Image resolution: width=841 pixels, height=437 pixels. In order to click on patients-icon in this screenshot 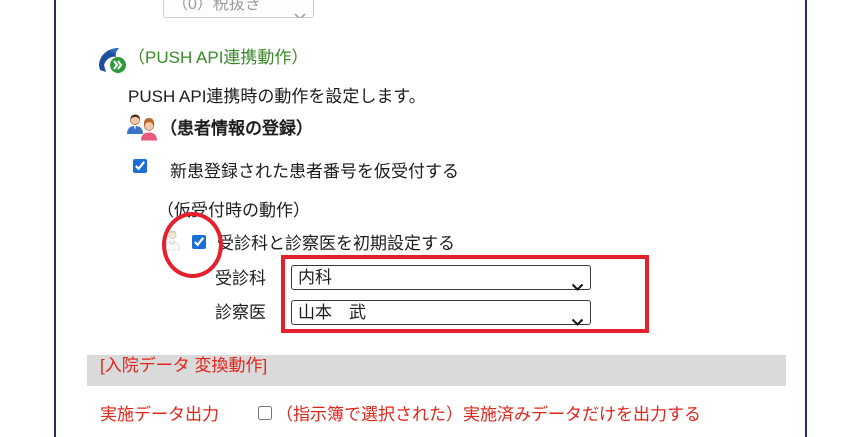, I will do `click(142, 127)`.